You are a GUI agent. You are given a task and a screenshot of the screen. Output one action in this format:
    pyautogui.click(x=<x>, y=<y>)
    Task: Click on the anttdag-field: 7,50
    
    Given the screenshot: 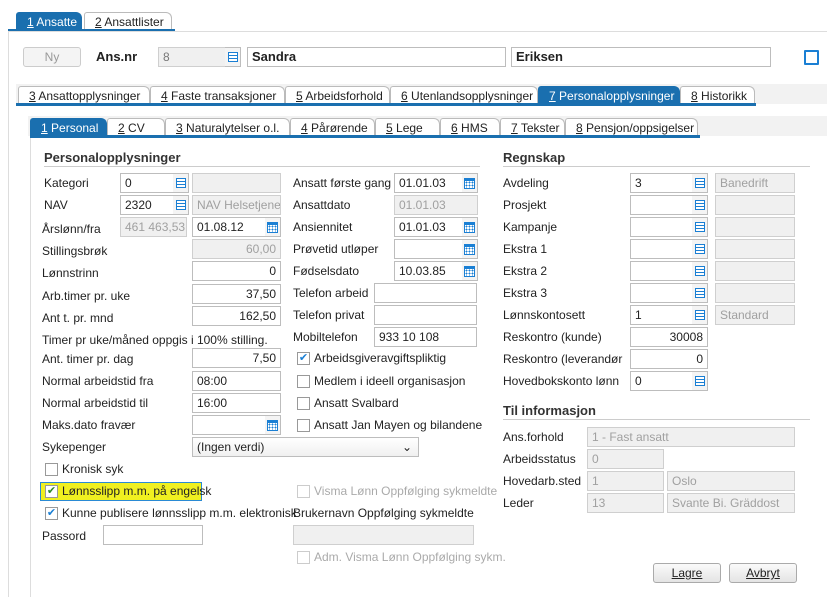 What is the action you would take?
    pyautogui.click(x=236, y=358)
    